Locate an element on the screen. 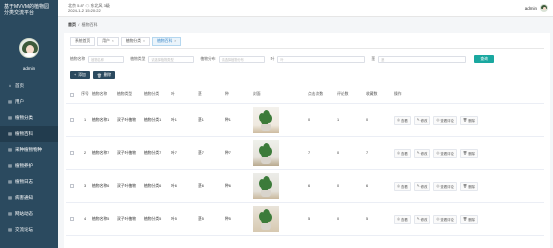 The height and width of the screenshot is (248, 553). breadcrumb-current: 植物百科 is located at coordinates (89, 24).